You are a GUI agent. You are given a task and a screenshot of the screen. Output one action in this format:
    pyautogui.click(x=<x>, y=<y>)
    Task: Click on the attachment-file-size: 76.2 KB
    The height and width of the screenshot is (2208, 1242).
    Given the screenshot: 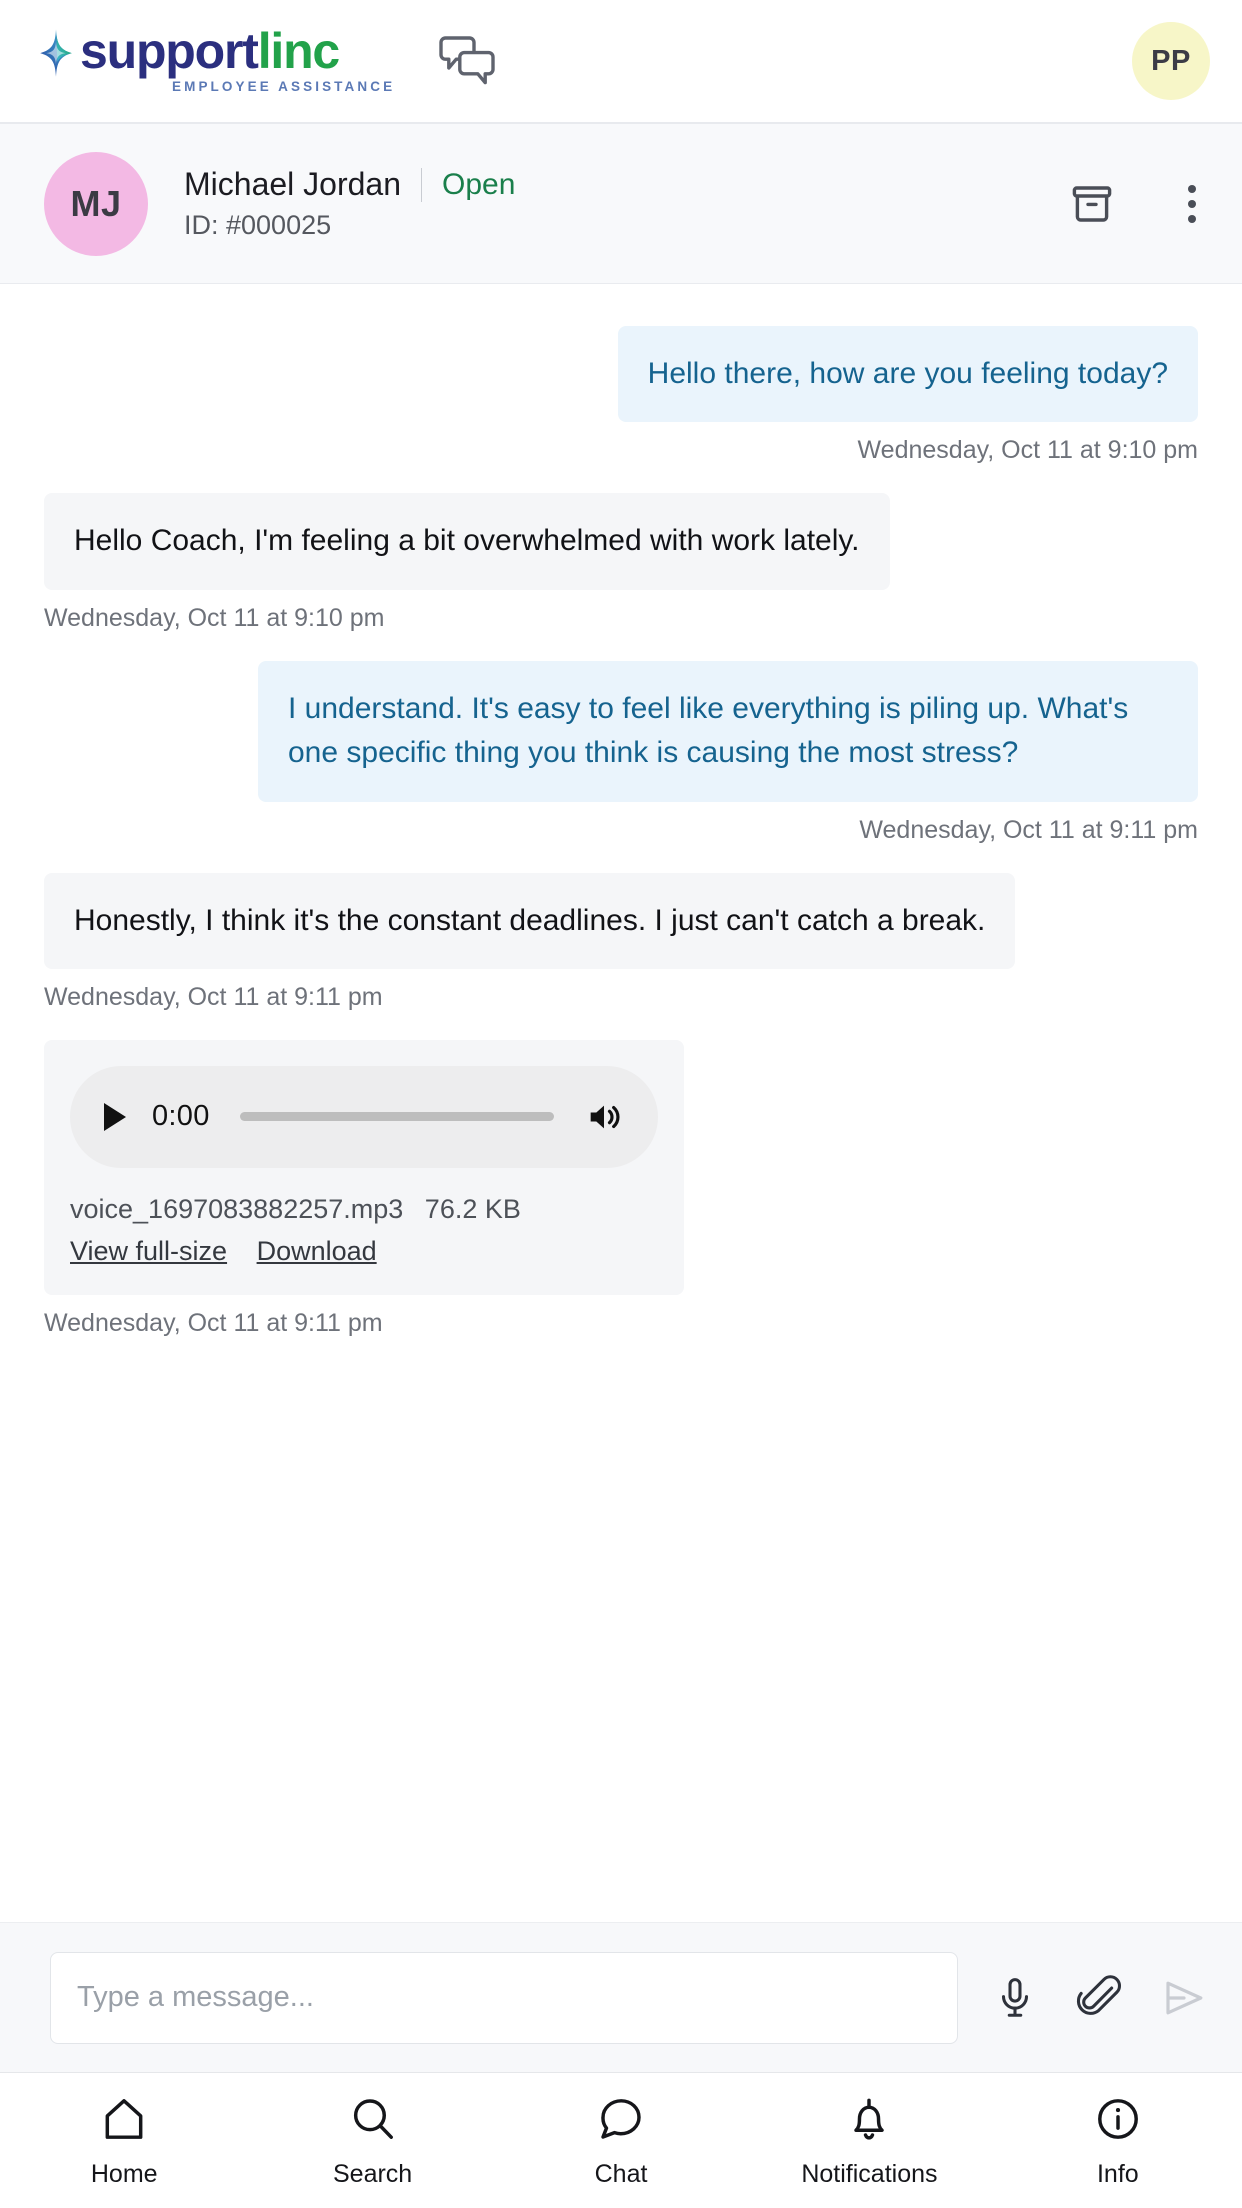 What is the action you would take?
    pyautogui.click(x=472, y=1208)
    